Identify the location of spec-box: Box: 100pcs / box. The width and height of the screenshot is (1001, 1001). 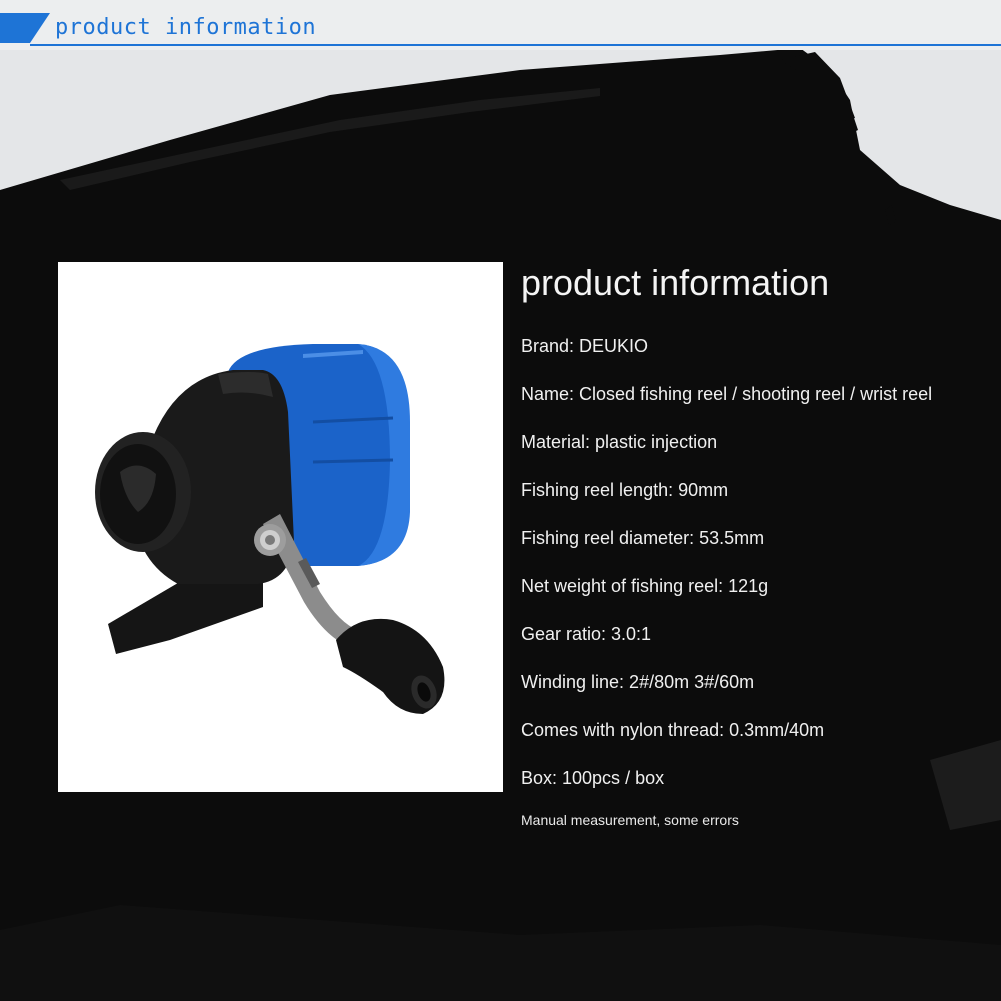
(593, 778).